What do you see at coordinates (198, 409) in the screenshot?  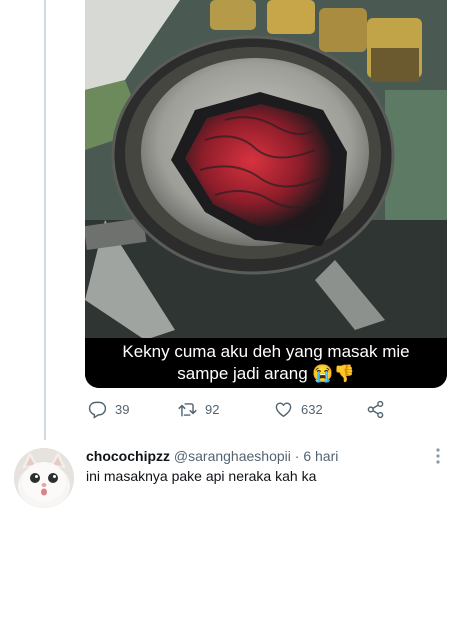 I see `retweet-button: 92` at bounding box center [198, 409].